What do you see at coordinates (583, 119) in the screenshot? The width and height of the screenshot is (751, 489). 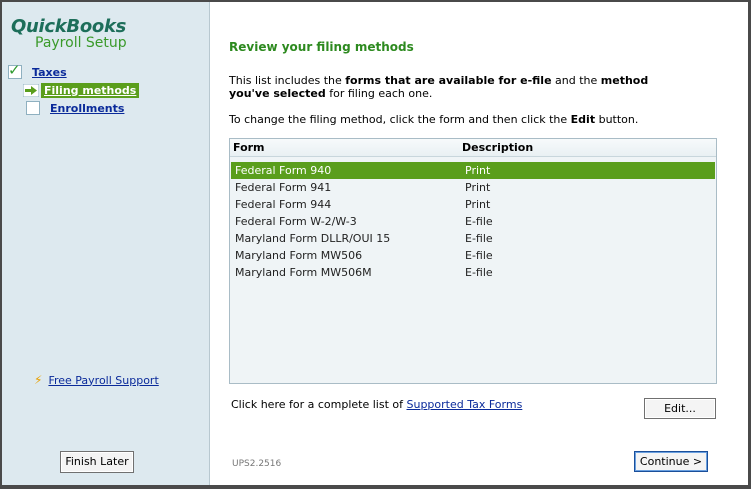 I see `instruction-text-bold: Edit` at bounding box center [583, 119].